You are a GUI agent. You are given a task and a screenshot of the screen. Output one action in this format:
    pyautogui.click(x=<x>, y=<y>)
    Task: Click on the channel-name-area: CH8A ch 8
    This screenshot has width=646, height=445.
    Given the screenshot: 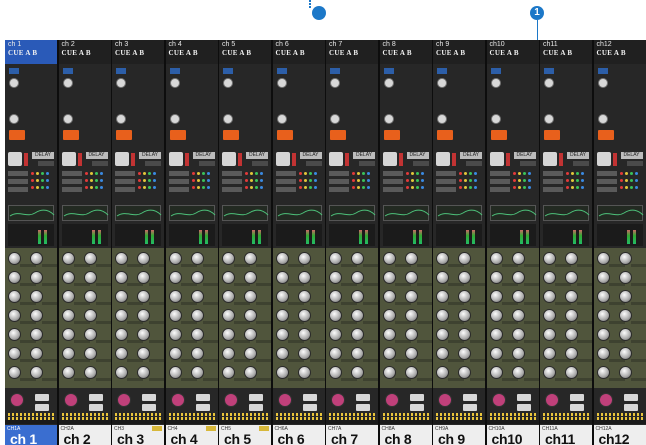 What is the action you would take?
    pyautogui.click(x=405, y=435)
    